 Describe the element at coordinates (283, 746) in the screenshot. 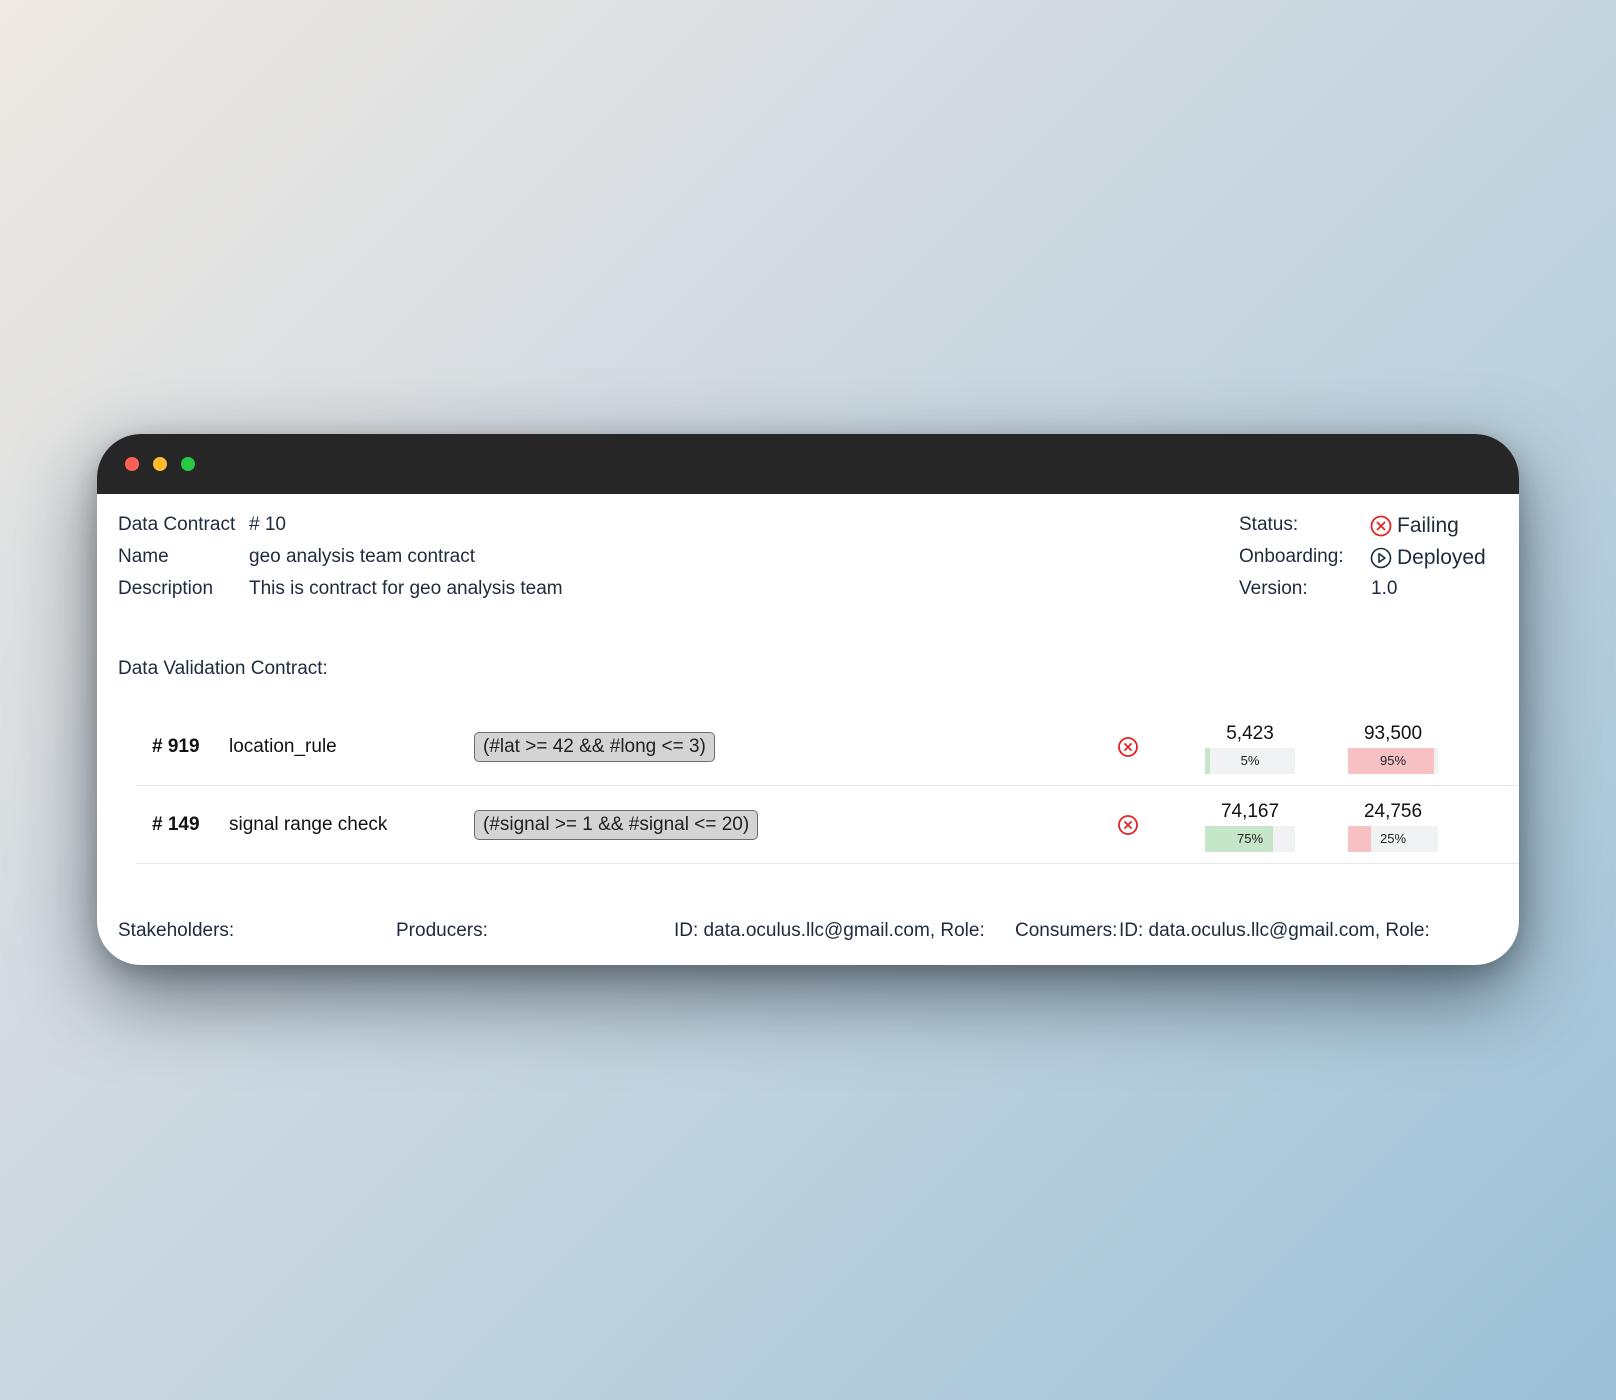

I see `rule-name: location_rule` at that location.